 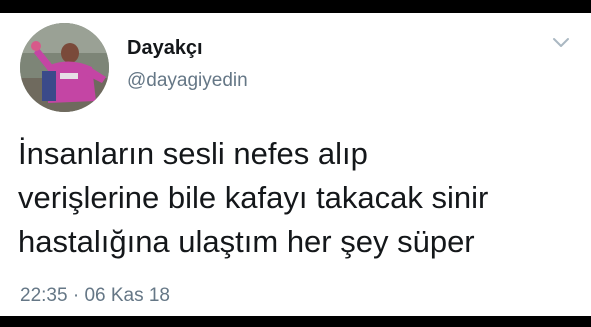 I want to click on author-handle: @dayagiyedin, so click(x=187, y=81).